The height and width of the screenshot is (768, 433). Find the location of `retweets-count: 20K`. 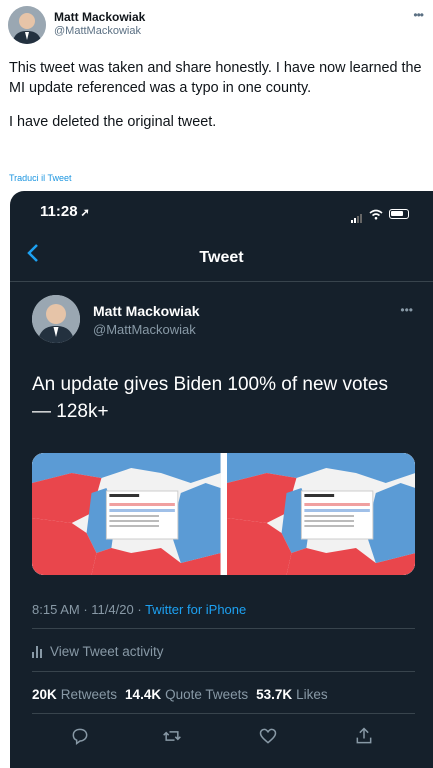

retweets-count: 20K is located at coordinates (44, 694).